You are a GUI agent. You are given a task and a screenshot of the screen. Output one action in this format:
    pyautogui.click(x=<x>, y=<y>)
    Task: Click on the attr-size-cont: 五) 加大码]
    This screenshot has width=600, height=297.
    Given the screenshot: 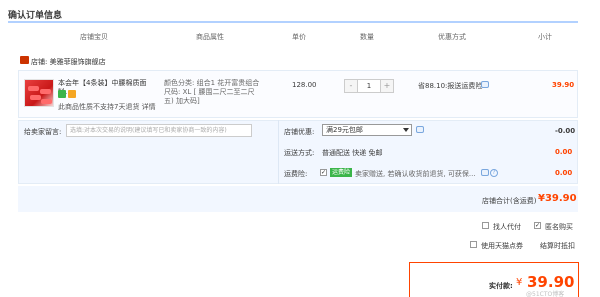 What is the action you would take?
    pyautogui.click(x=182, y=101)
    